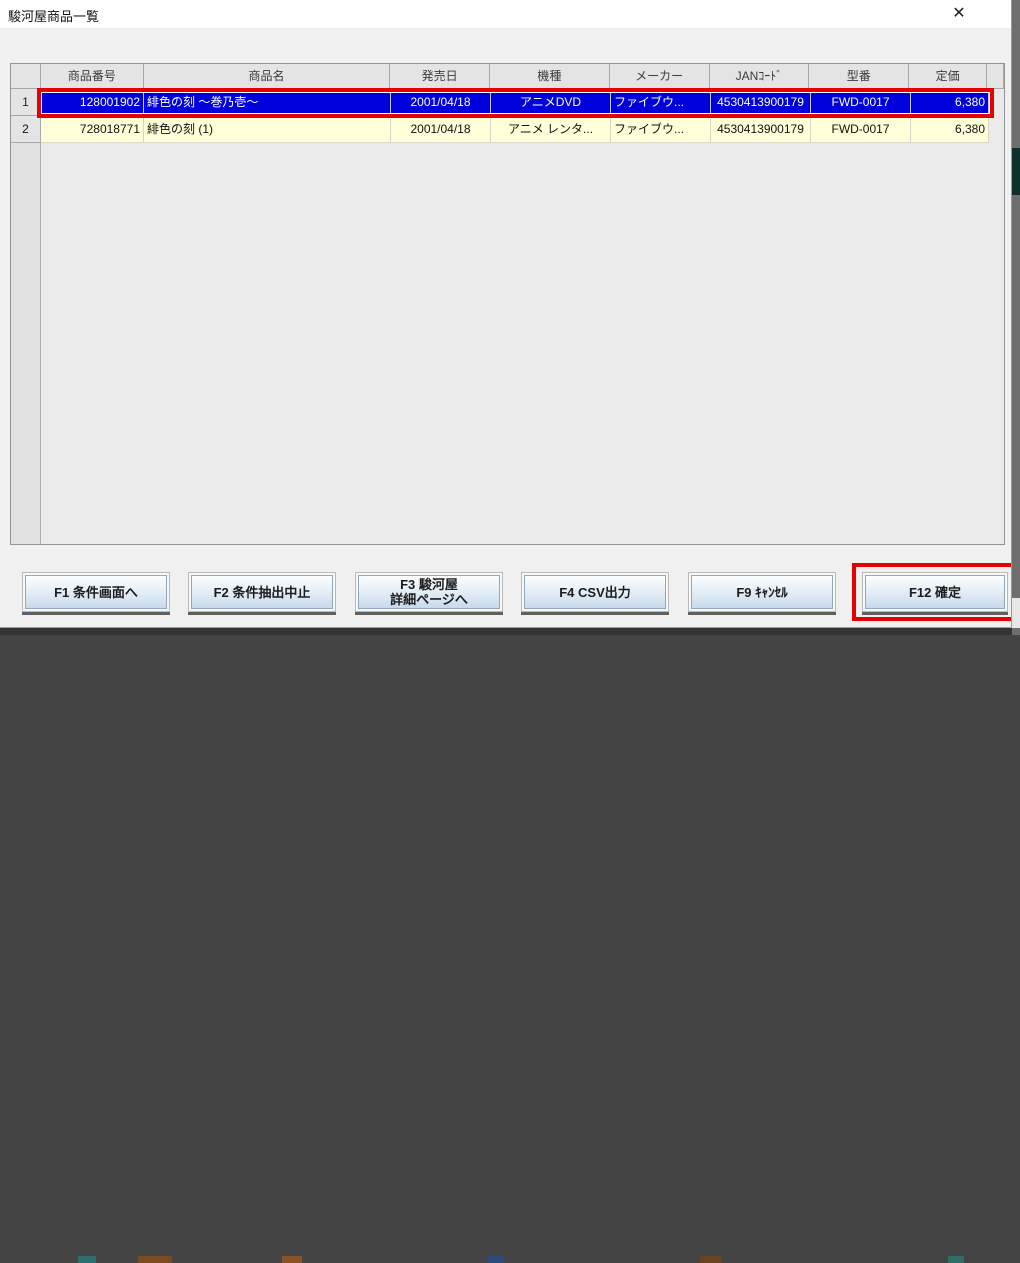  I want to click on f9-cancel-button: F9 ｷｬﾝｾﾙ, so click(762, 592).